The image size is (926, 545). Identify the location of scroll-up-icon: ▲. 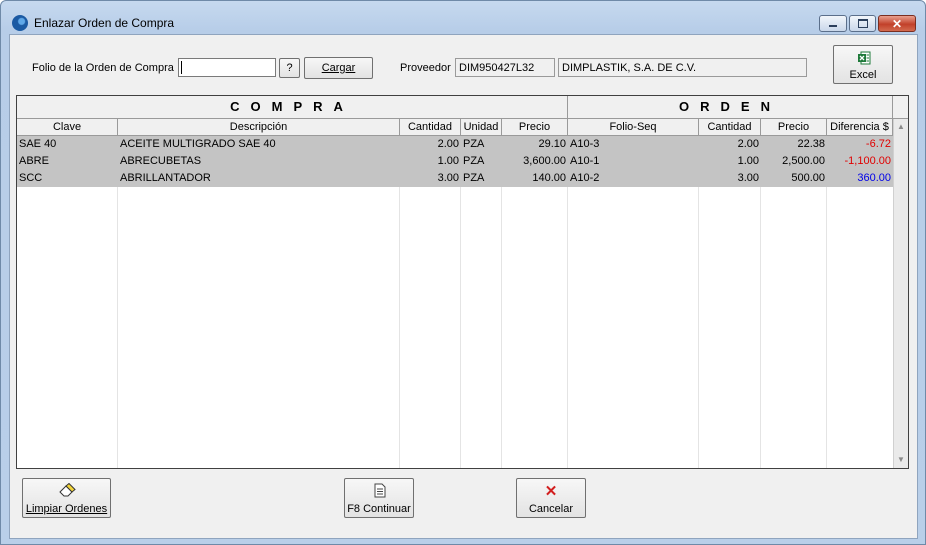
(901, 126).